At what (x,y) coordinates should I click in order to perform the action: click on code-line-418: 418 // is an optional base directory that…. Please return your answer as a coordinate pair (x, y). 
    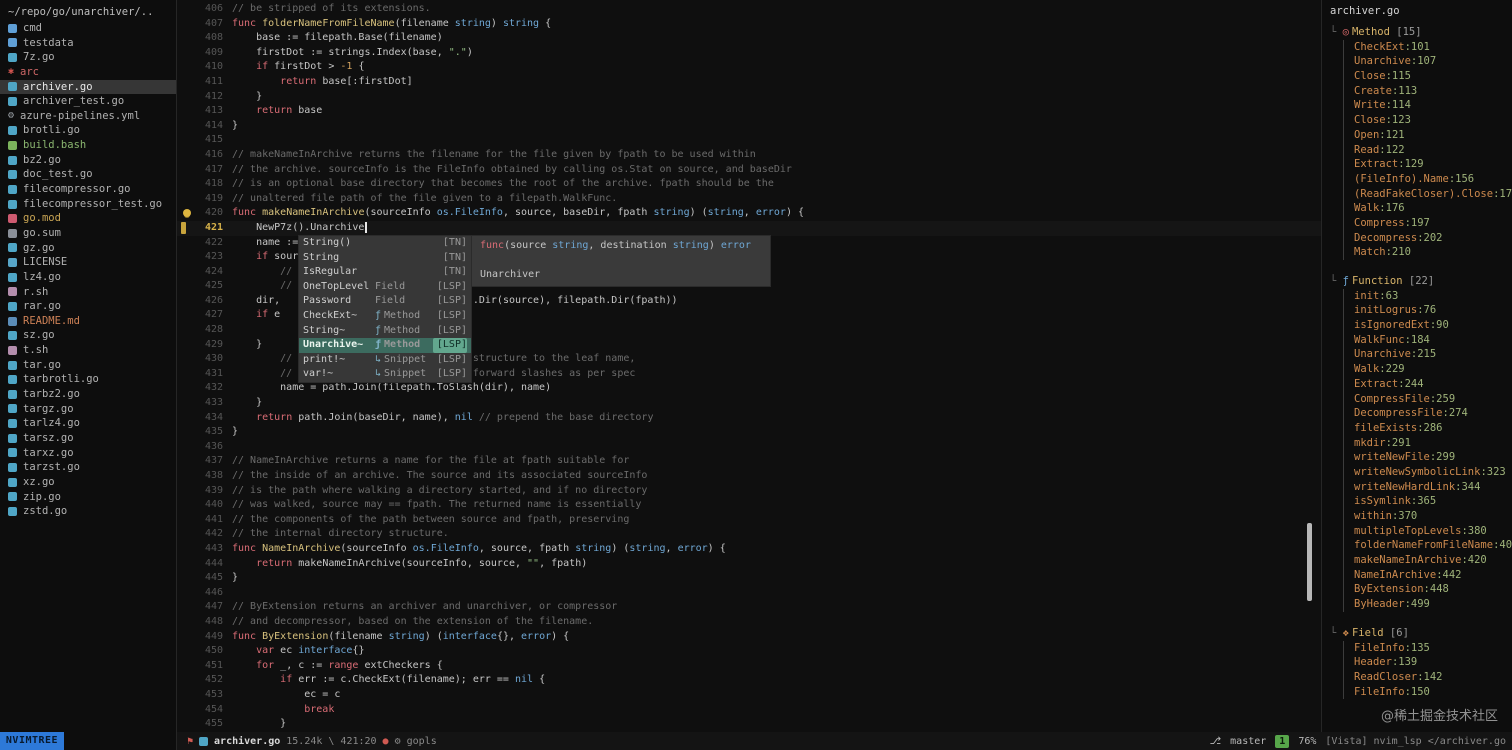
    Looking at the image, I should click on (749, 184).